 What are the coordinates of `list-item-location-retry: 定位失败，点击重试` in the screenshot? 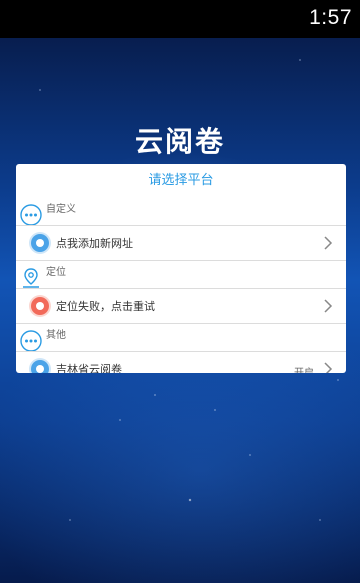 It's located at (181, 306).